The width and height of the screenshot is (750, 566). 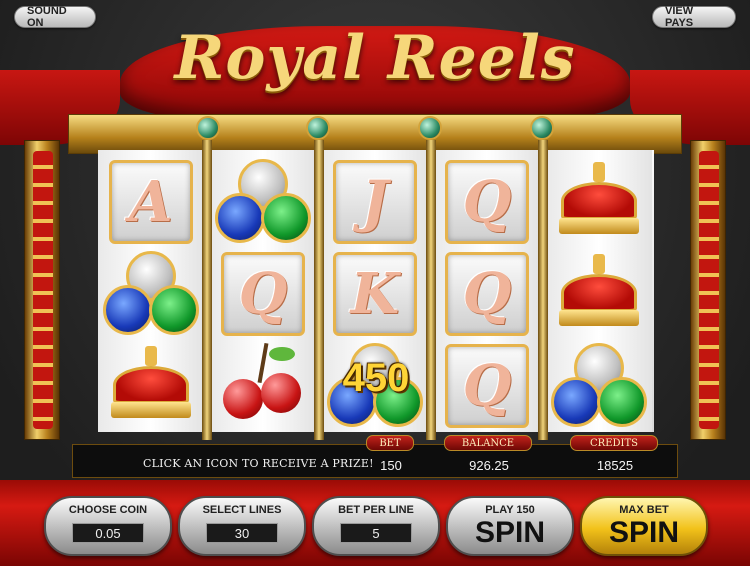 I want to click on credits-value: 18525, so click(x=615, y=465).